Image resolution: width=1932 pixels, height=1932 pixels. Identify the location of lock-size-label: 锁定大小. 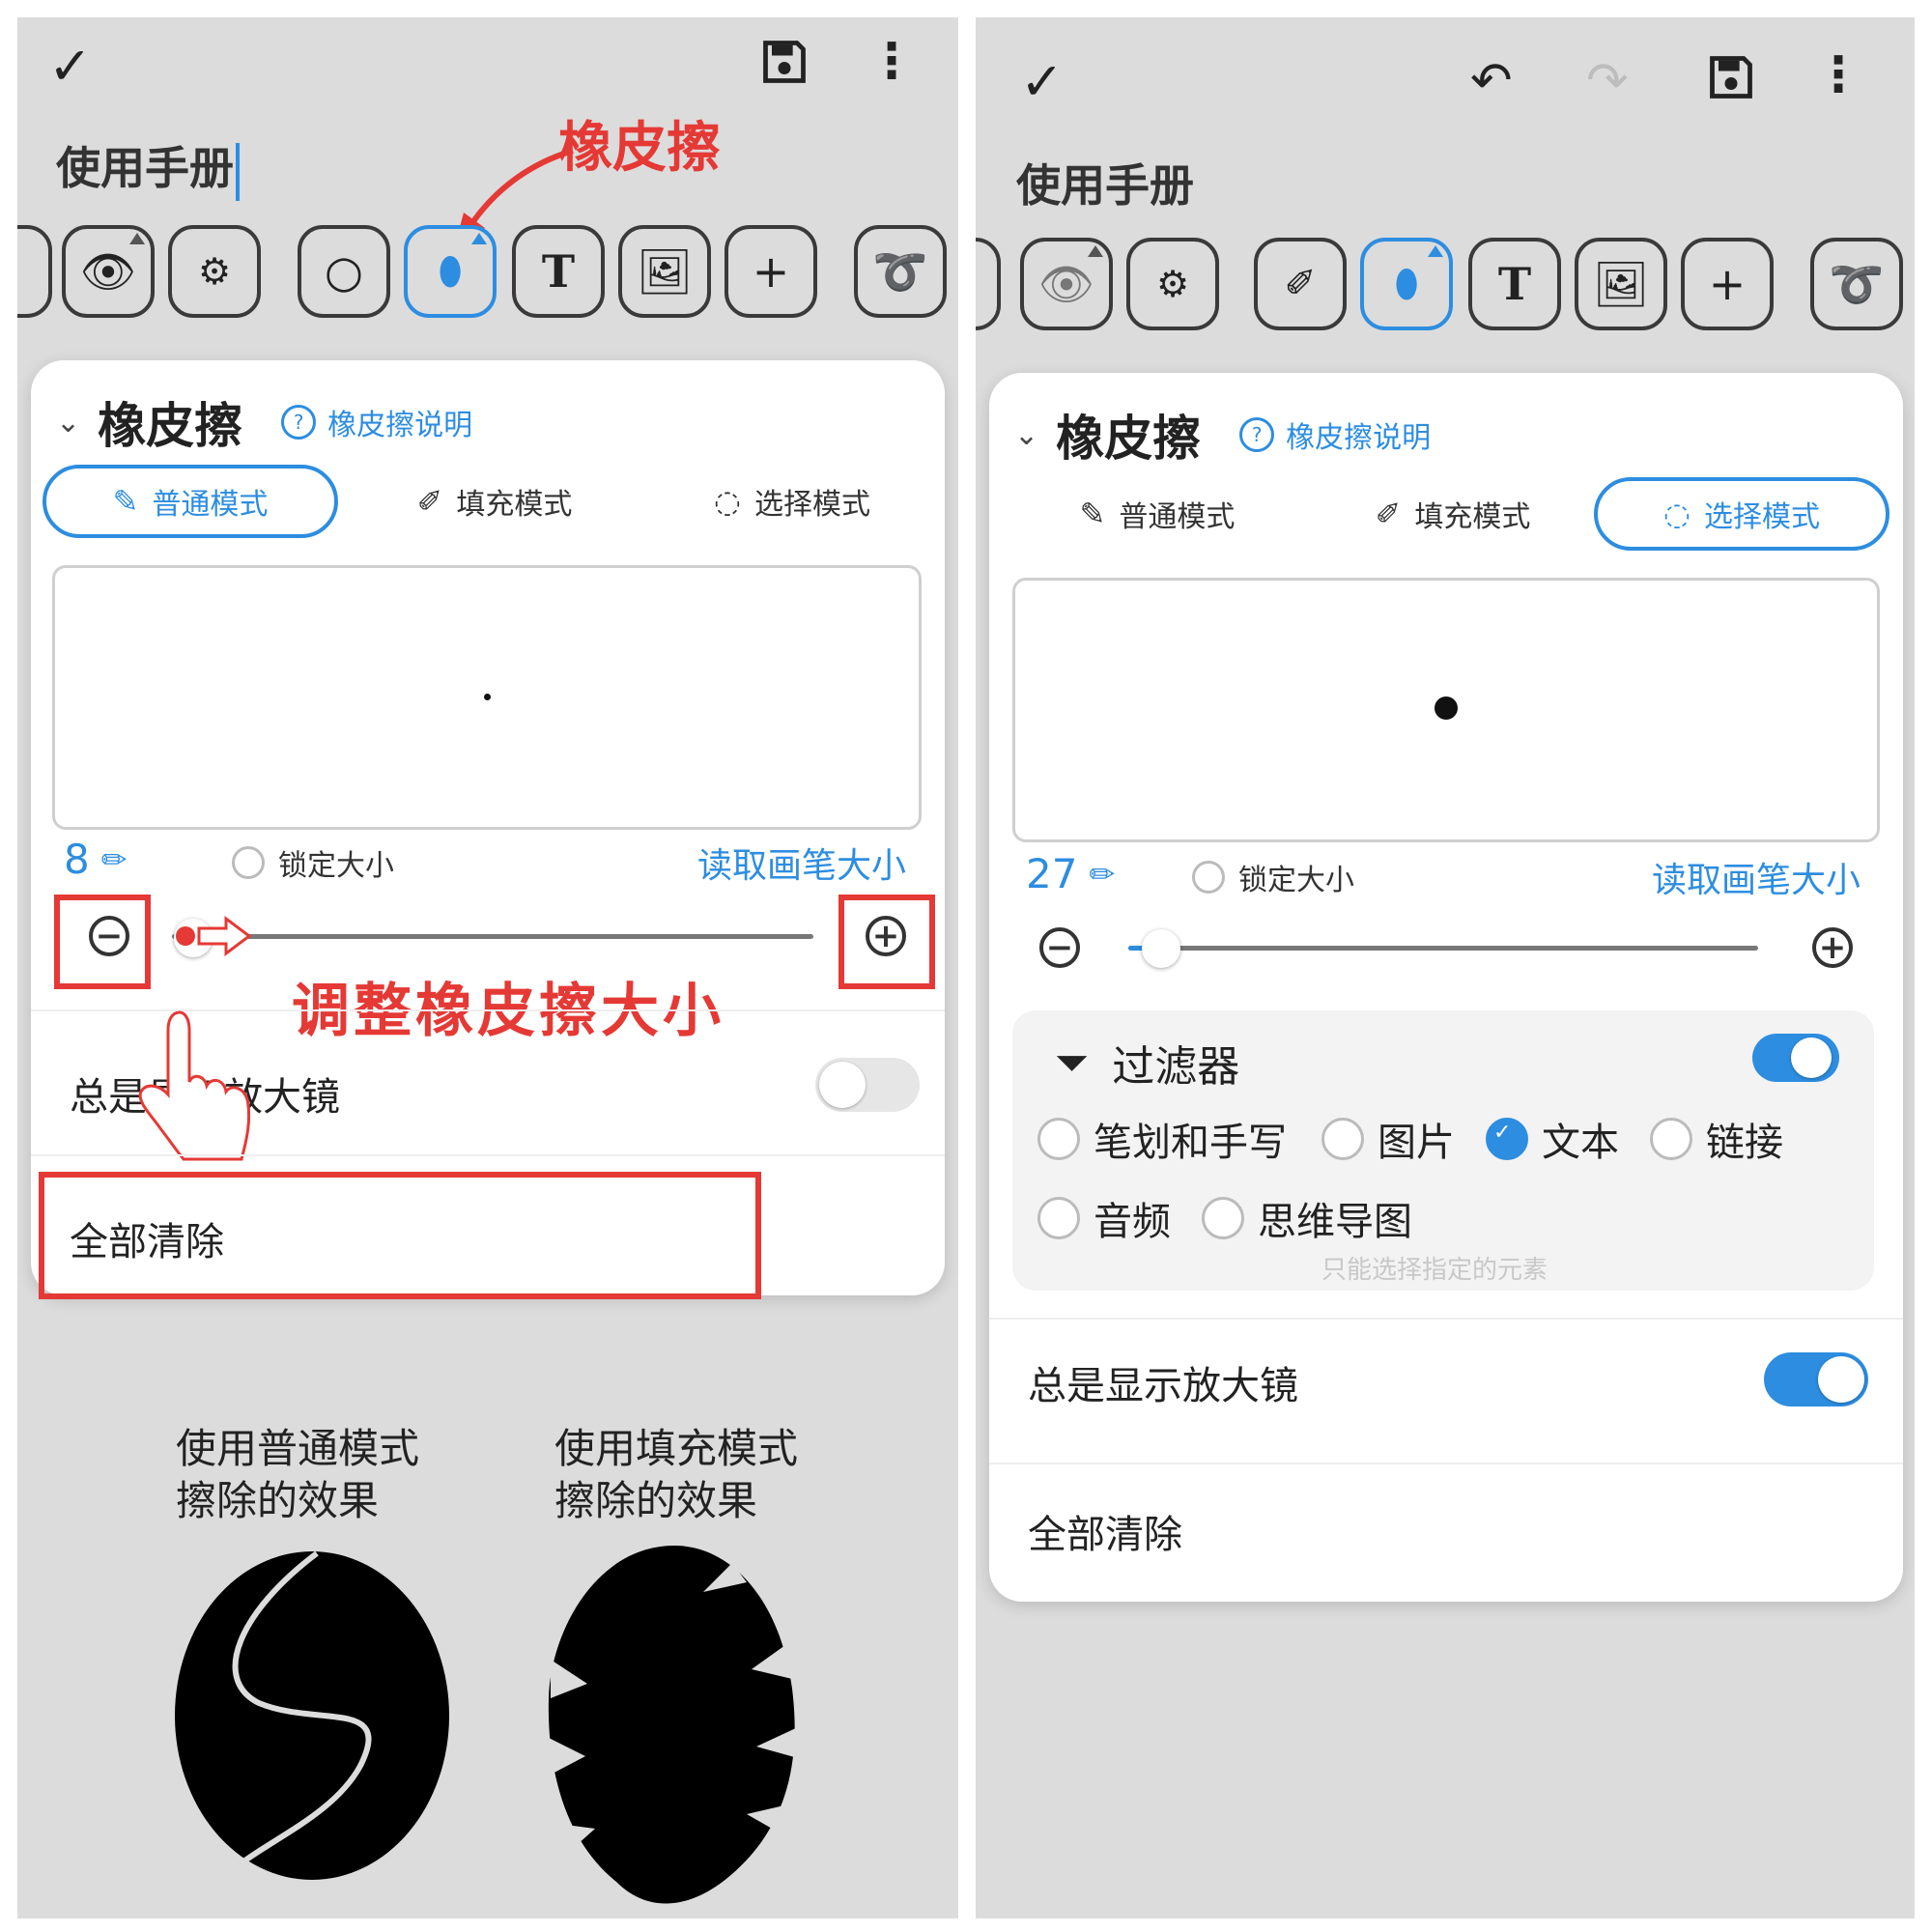
(336, 866).